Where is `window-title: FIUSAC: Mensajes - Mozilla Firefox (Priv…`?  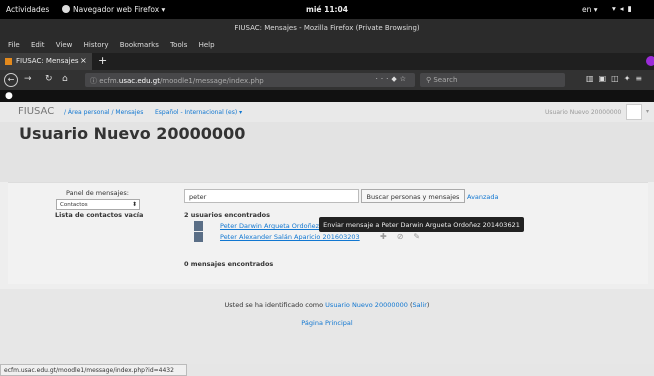 window-title: FIUSAC: Mensajes - Mozilla Firefox (Priv… is located at coordinates (327, 28).